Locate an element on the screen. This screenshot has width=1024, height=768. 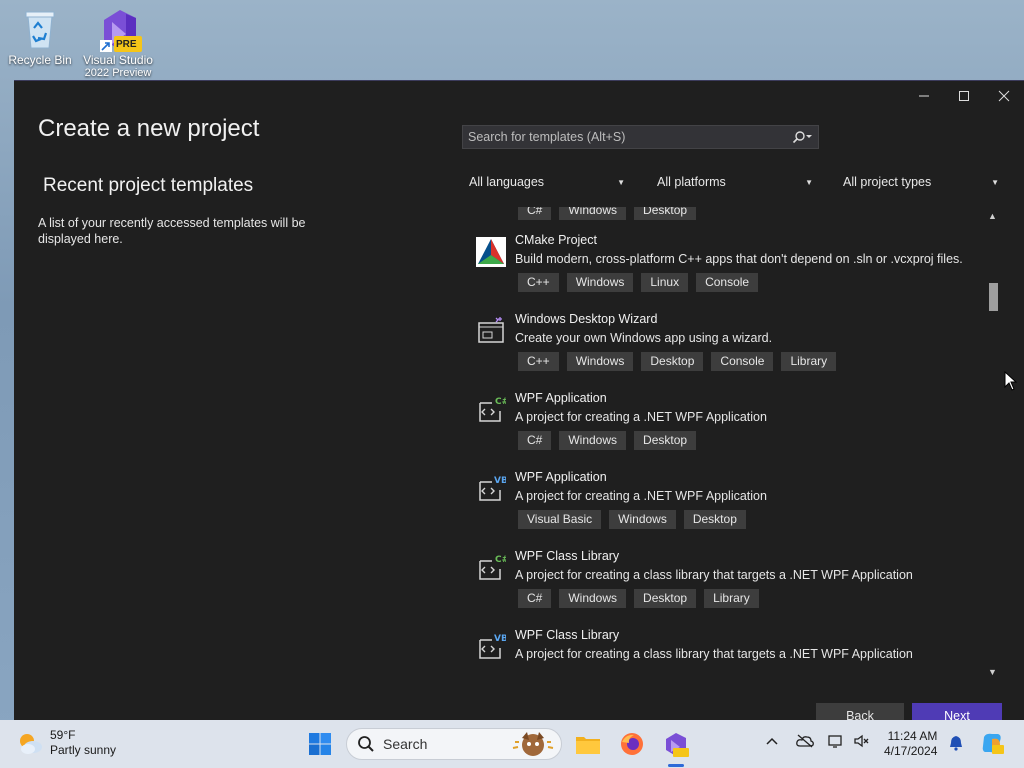
maximize-icon is located at coordinates (964, 96).